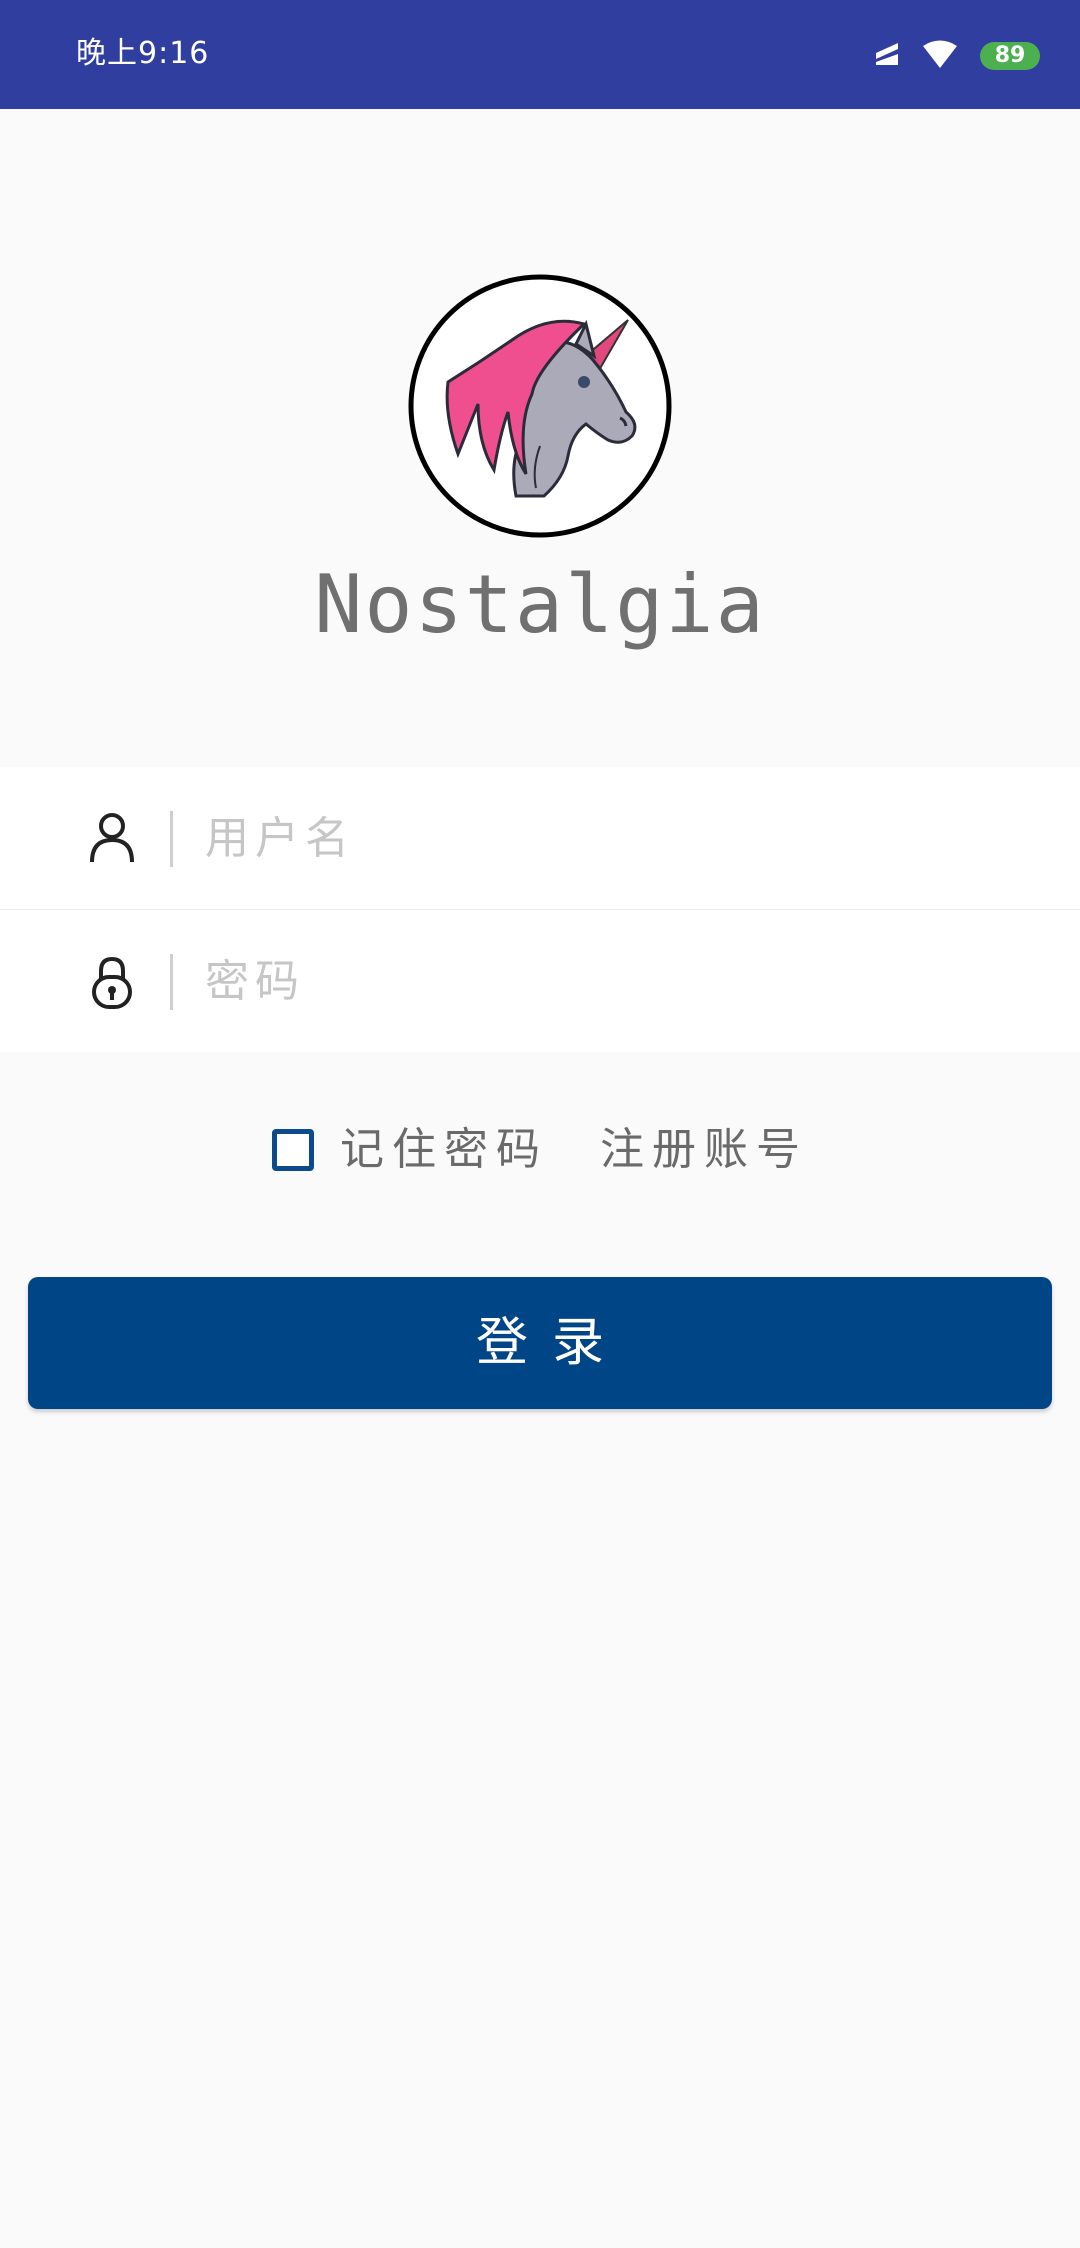 The height and width of the screenshot is (2248, 1080). What do you see at coordinates (171, 982) in the screenshot?
I see `password-divider` at bounding box center [171, 982].